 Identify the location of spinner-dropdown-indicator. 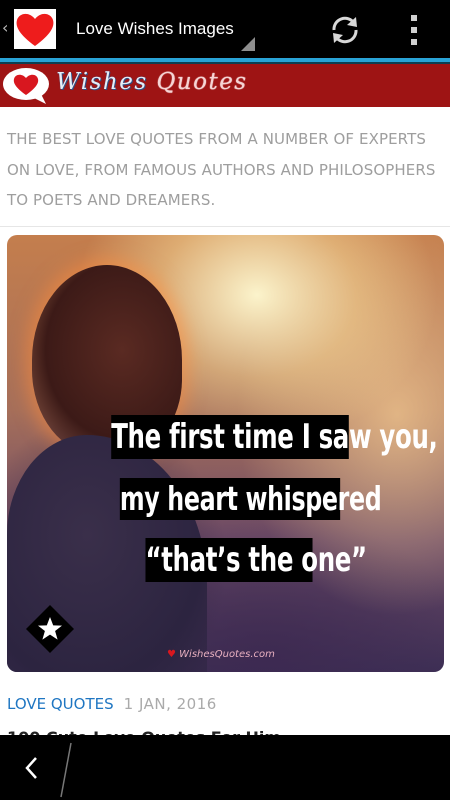
(248, 44).